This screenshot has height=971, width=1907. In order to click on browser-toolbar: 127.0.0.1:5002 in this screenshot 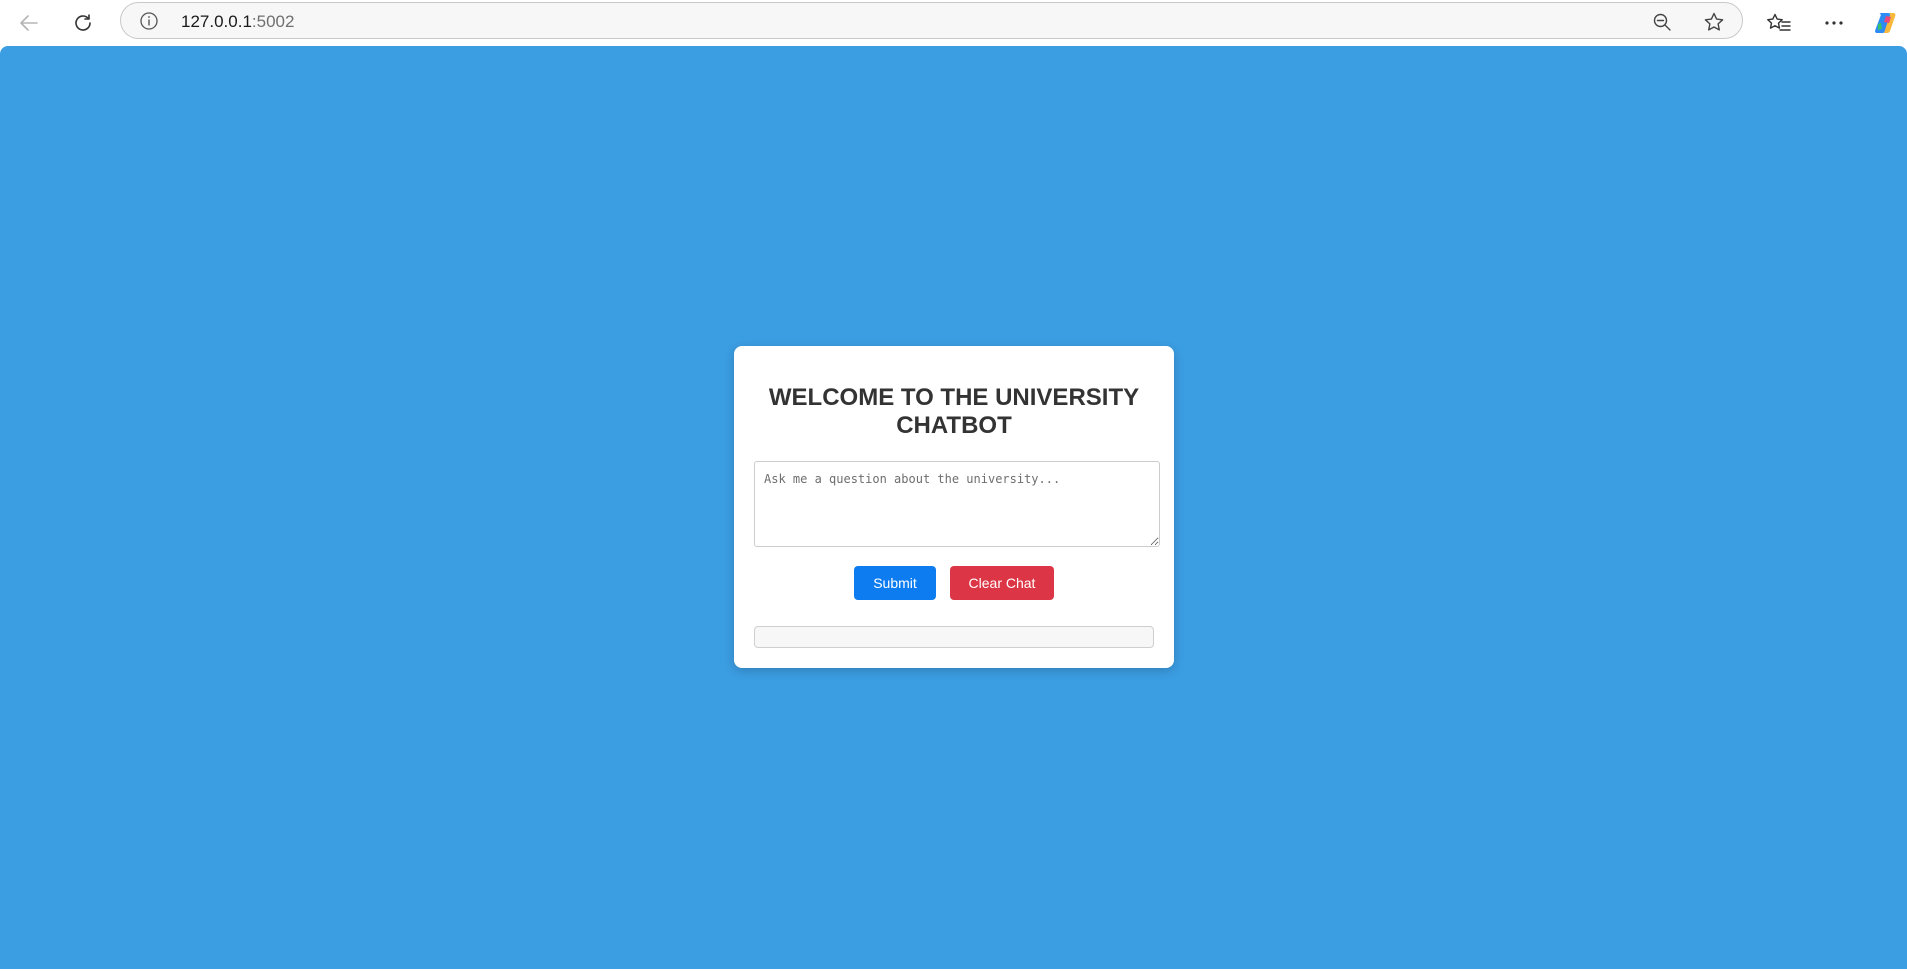, I will do `click(953, 23)`.